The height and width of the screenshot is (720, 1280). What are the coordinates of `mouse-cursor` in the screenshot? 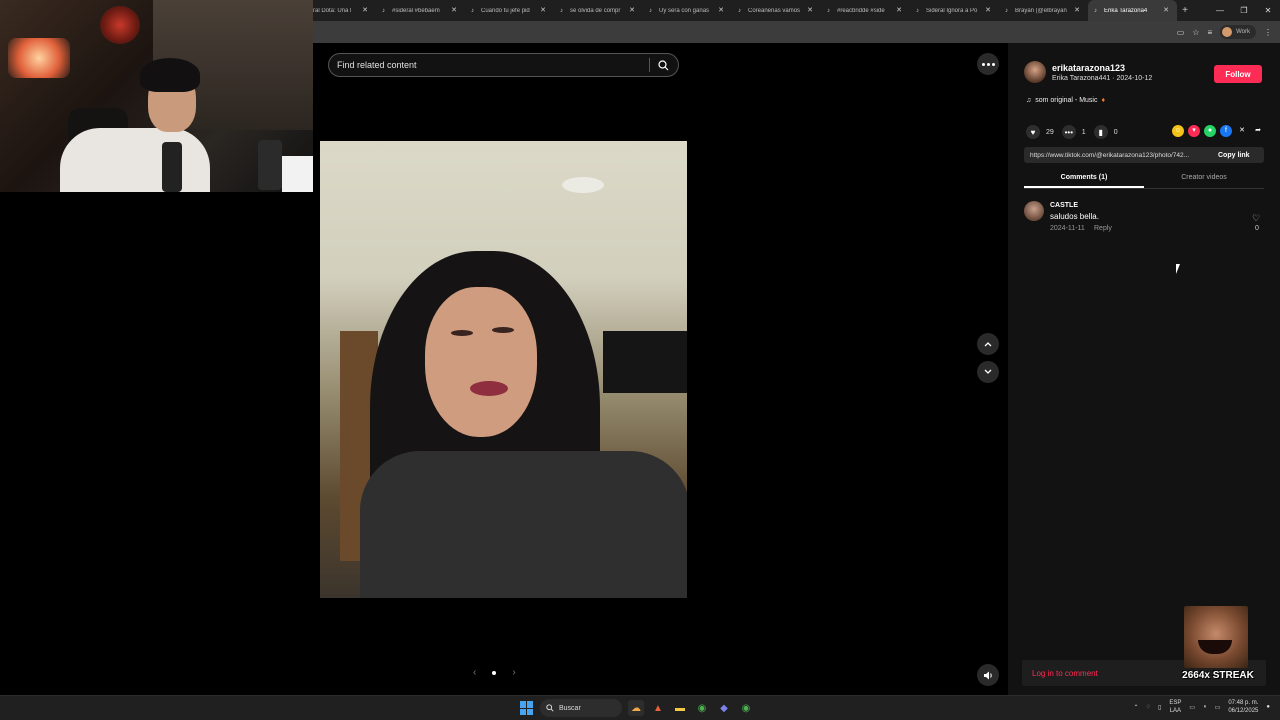 It's located at (1178, 269).